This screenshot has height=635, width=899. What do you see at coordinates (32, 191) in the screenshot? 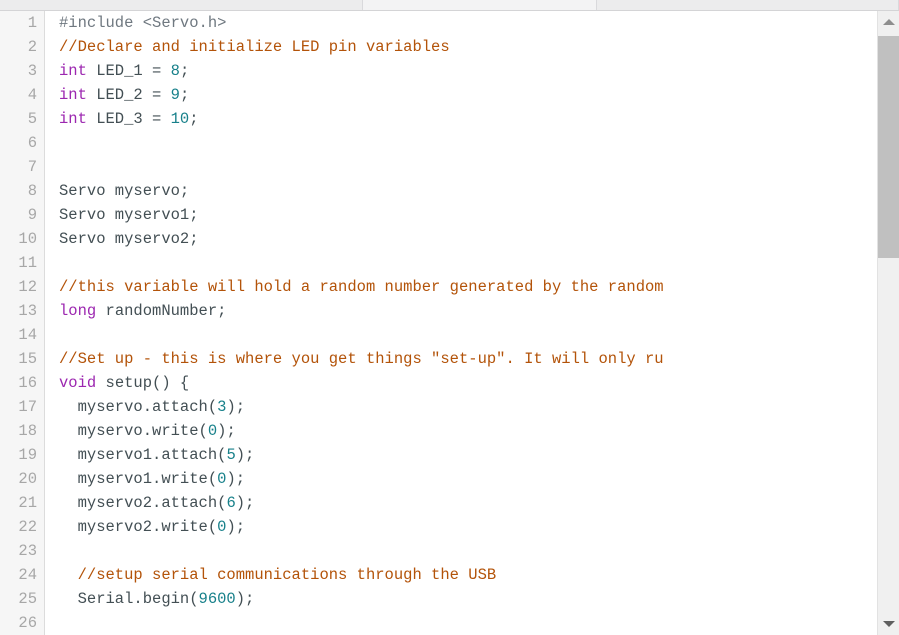
I see `line-number: 8` at bounding box center [32, 191].